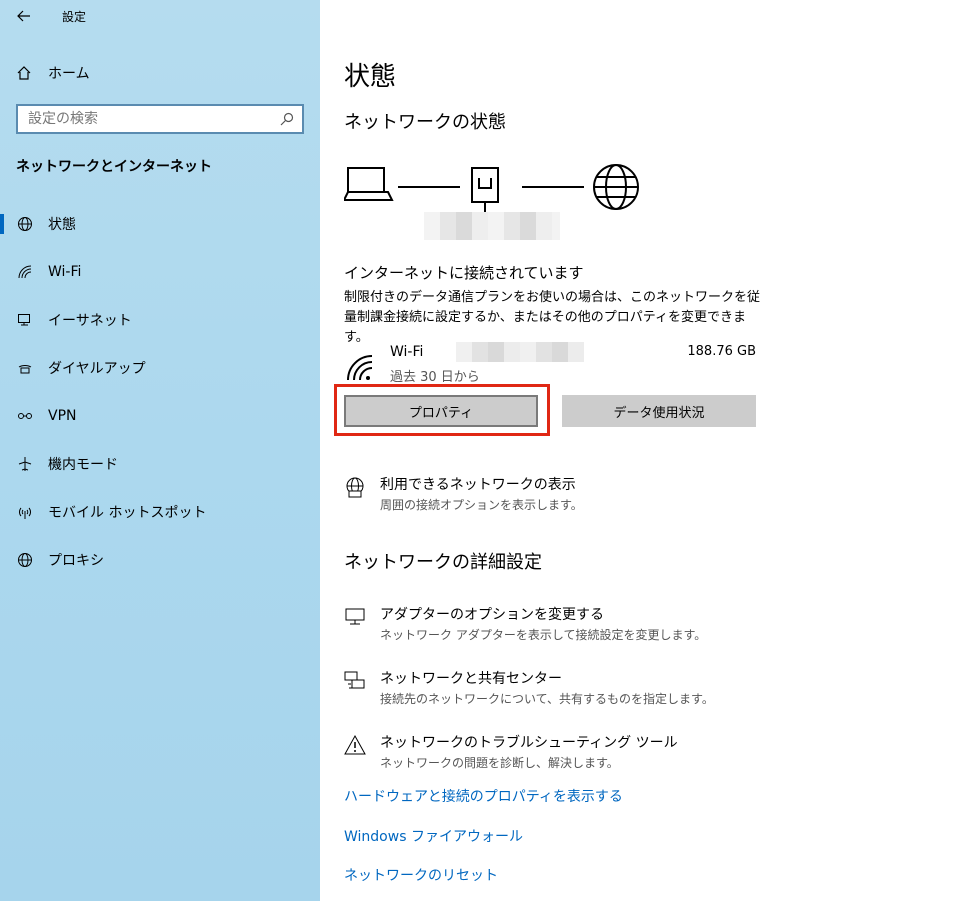 Image resolution: width=960 pixels, height=901 pixels. I want to click on sidebar-item-label: 機内モード, so click(83, 465).